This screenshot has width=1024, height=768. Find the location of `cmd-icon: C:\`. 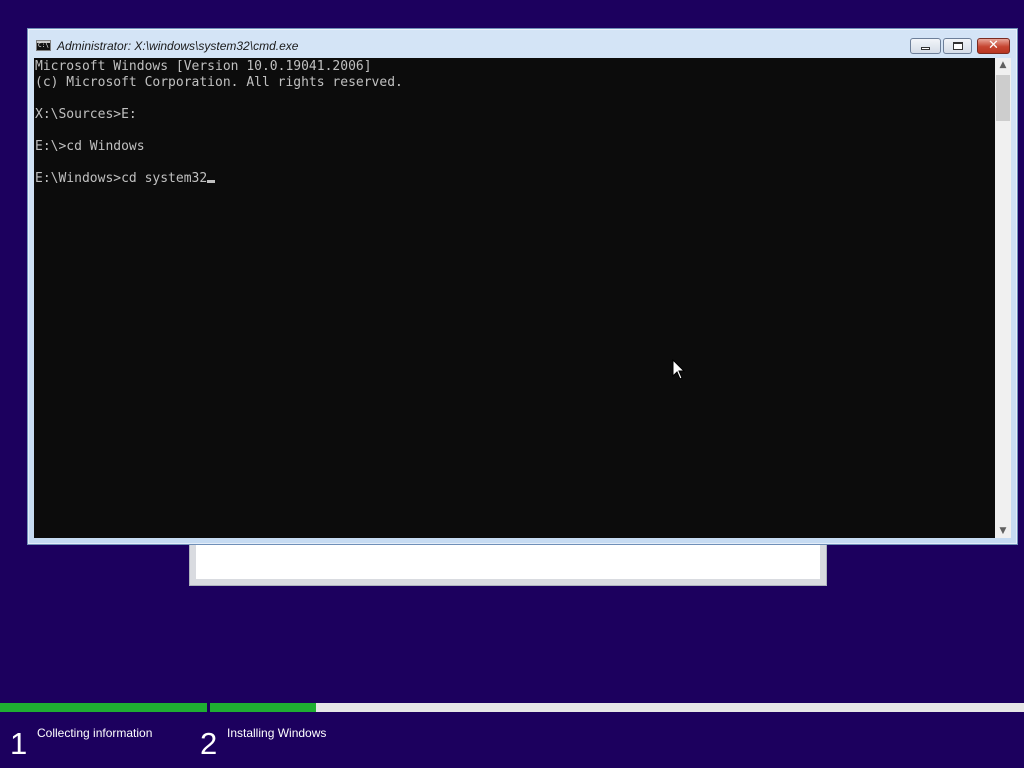

cmd-icon: C:\ is located at coordinates (43, 45).